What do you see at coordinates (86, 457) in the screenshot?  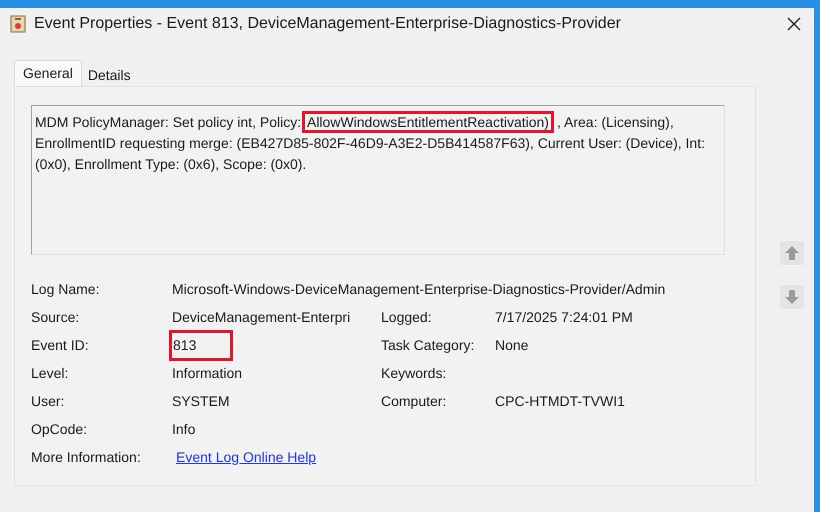 I see `field-label: More Information:` at bounding box center [86, 457].